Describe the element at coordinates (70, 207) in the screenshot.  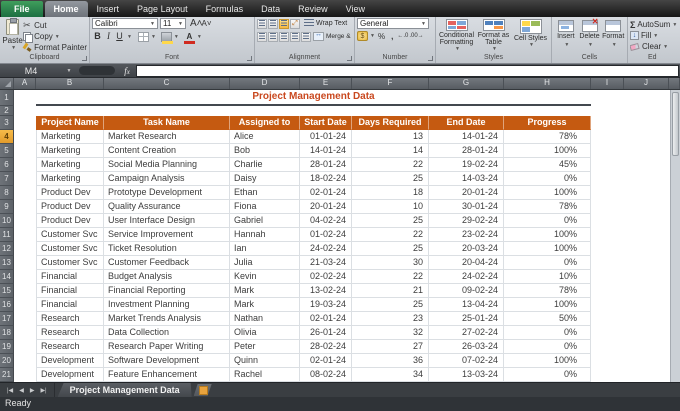
I see `cell: Product Dev` at that location.